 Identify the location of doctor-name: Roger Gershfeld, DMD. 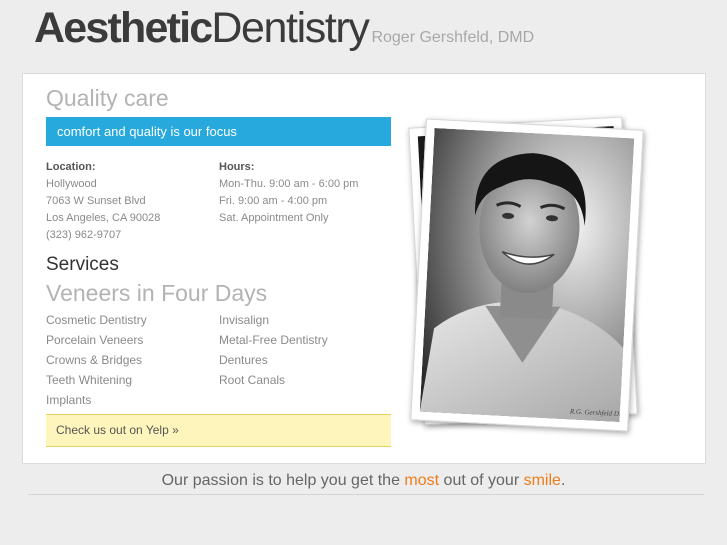
(453, 37).